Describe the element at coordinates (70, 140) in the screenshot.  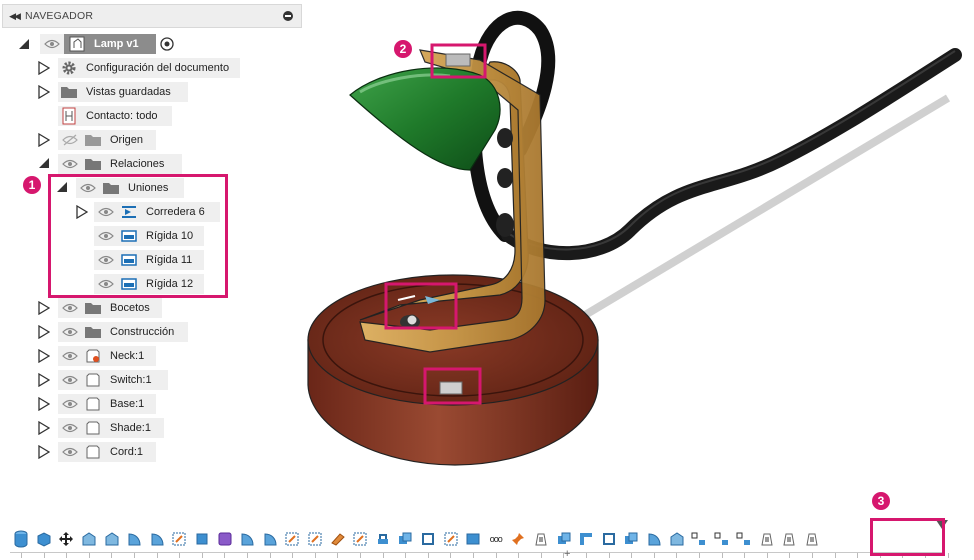
I see `hidden-eye-icon` at that location.